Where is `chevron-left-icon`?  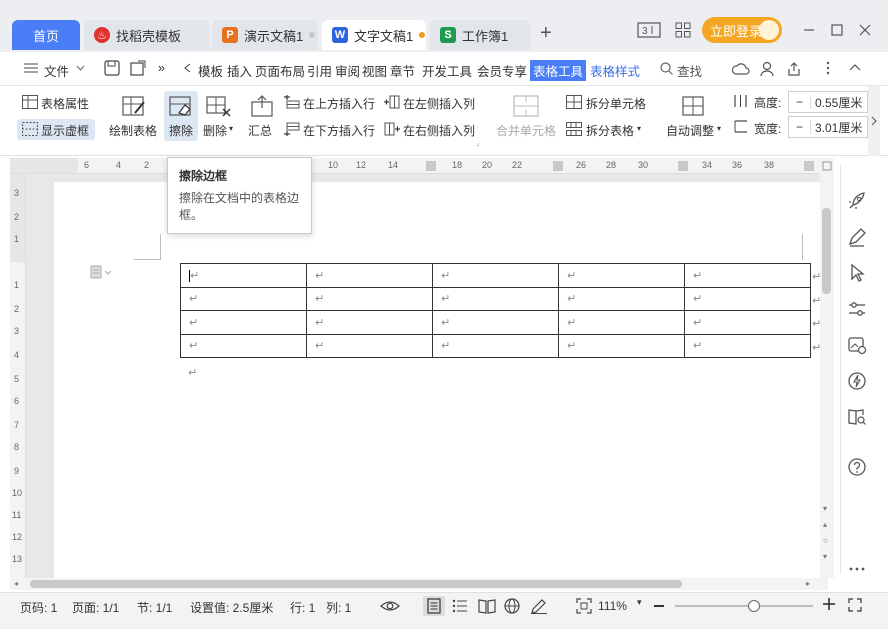 chevron-left-icon is located at coordinates (187, 68).